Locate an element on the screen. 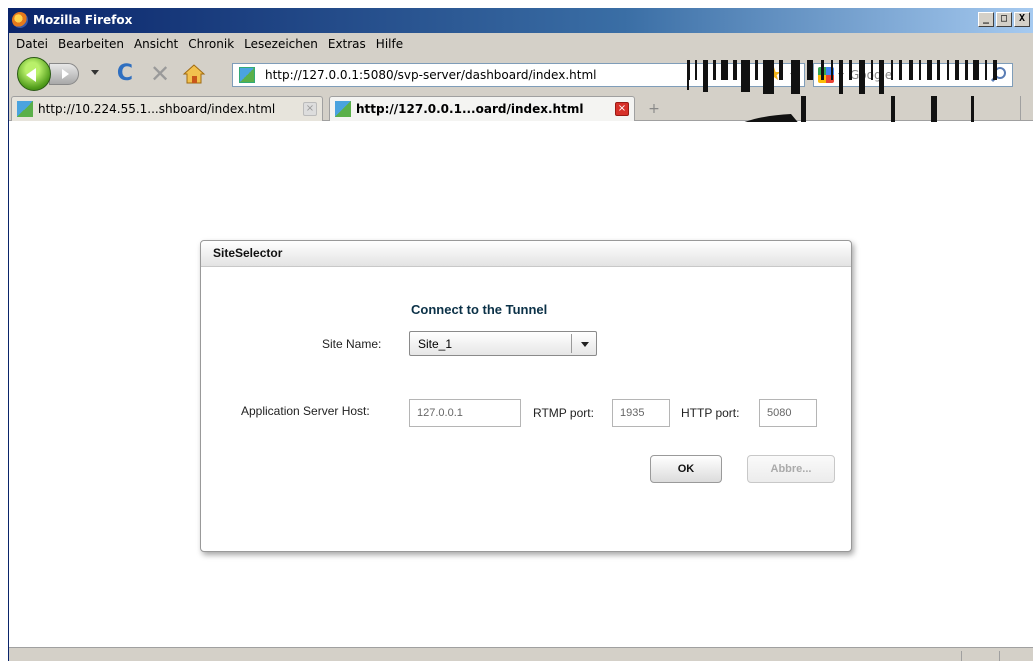 This screenshot has width=1033, height=661. site-name-value: Site_1 is located at coordinates (435, 344).